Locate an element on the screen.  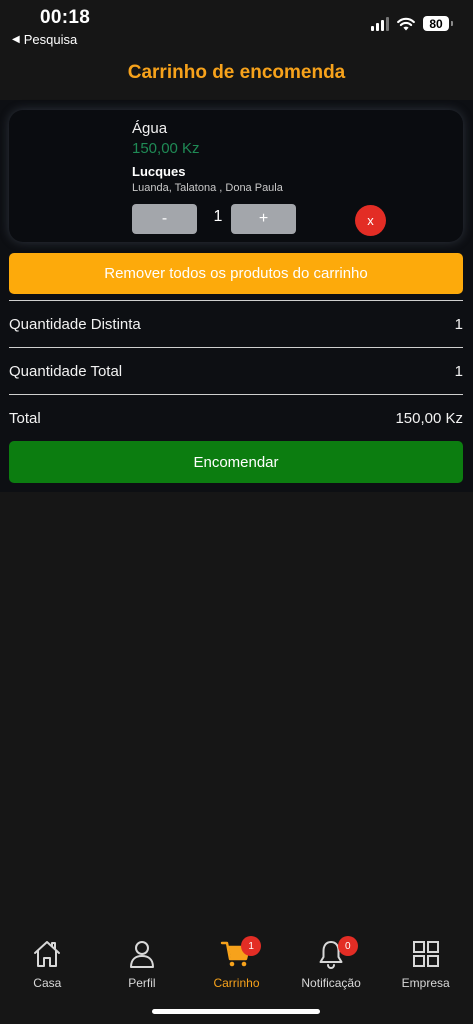
back-to-app-link: ◀ Pesquisa is located at coordinates (44, 39).